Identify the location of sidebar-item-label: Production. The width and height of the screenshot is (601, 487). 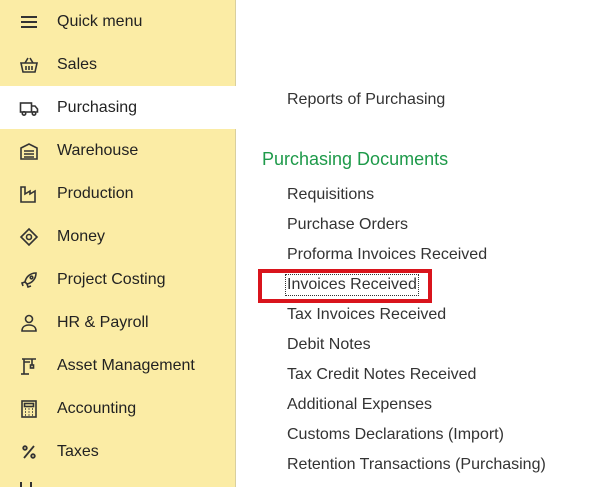
(95, 193).